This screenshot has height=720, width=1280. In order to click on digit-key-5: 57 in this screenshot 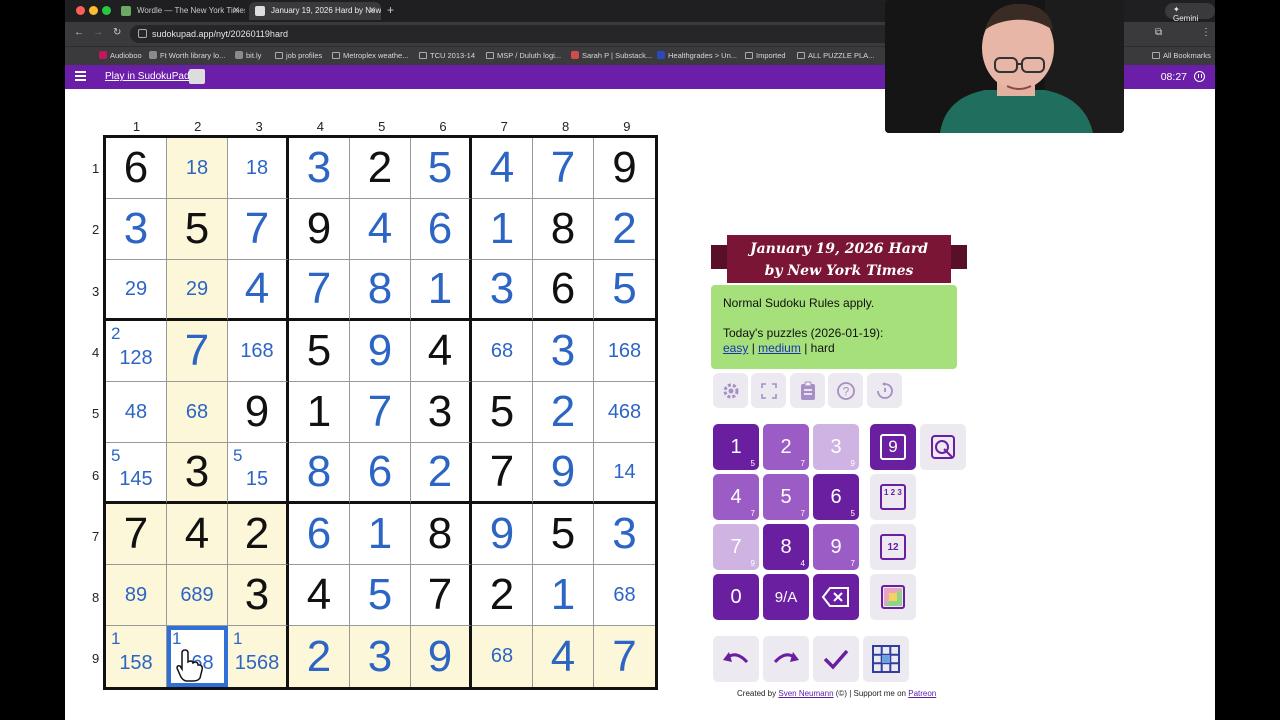, I will do `click(786, 497)`.